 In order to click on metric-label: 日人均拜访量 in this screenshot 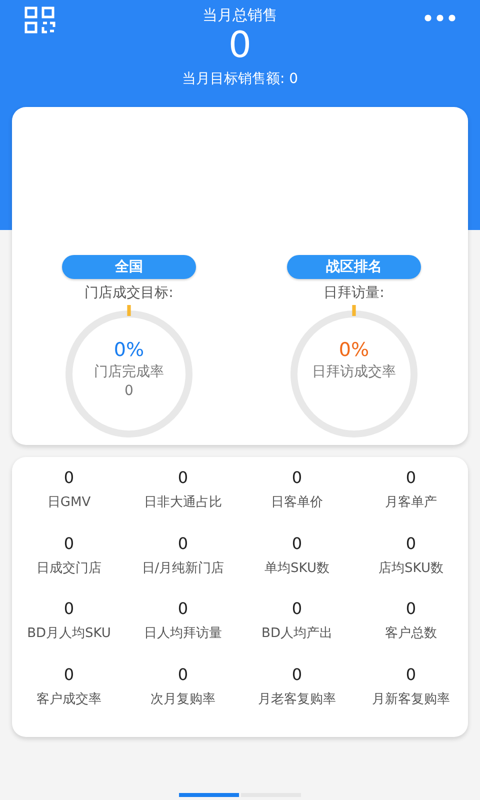, I will do `click(183, 634)`.